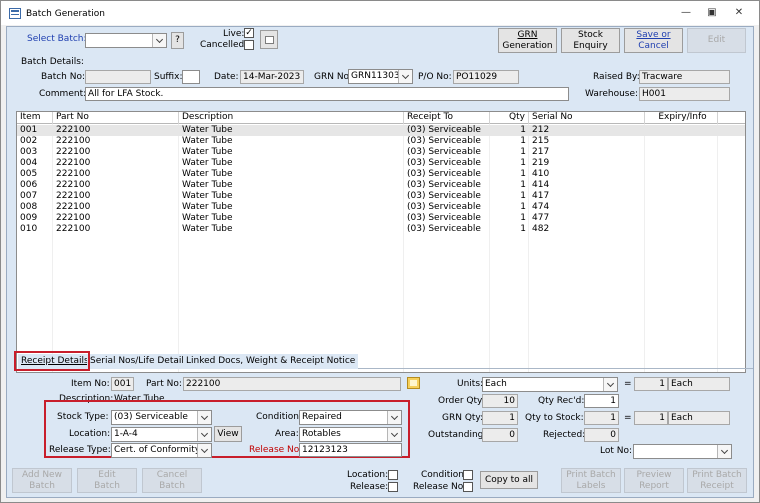 This screenshot has width=760, height=503. Describe the element at coordinates (468, 475) in the screenshot. I see `copy-condition-checkbox` at that location.